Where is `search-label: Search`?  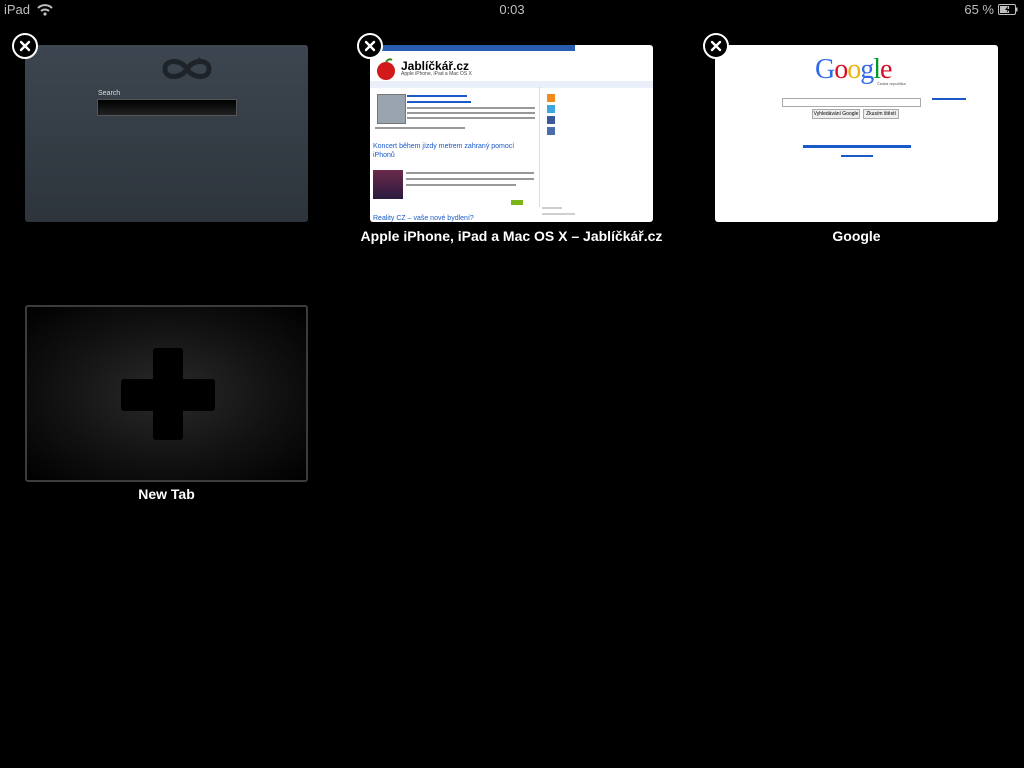
search-label: Search is located at coordinates (109, 93).